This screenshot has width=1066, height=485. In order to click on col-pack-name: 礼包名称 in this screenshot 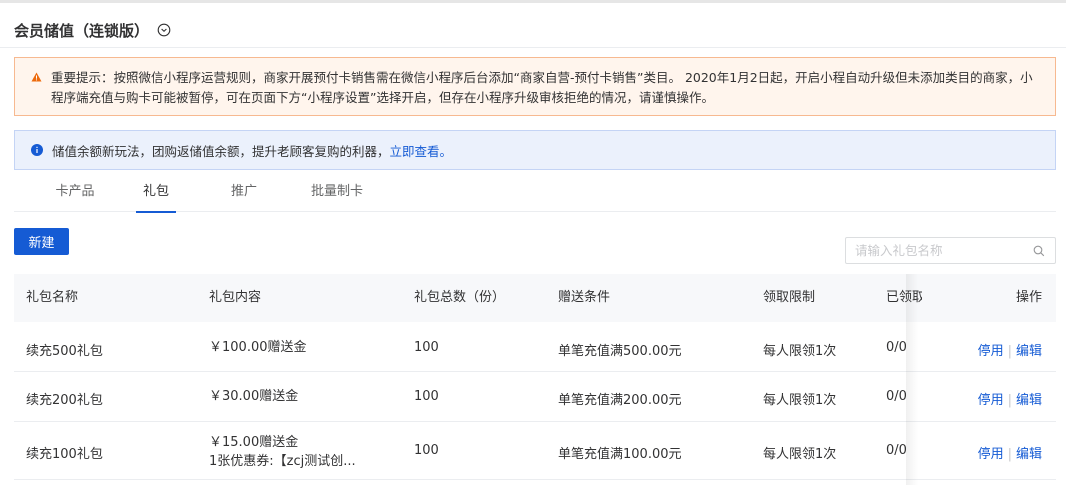, I will do `click(52, 297)`.